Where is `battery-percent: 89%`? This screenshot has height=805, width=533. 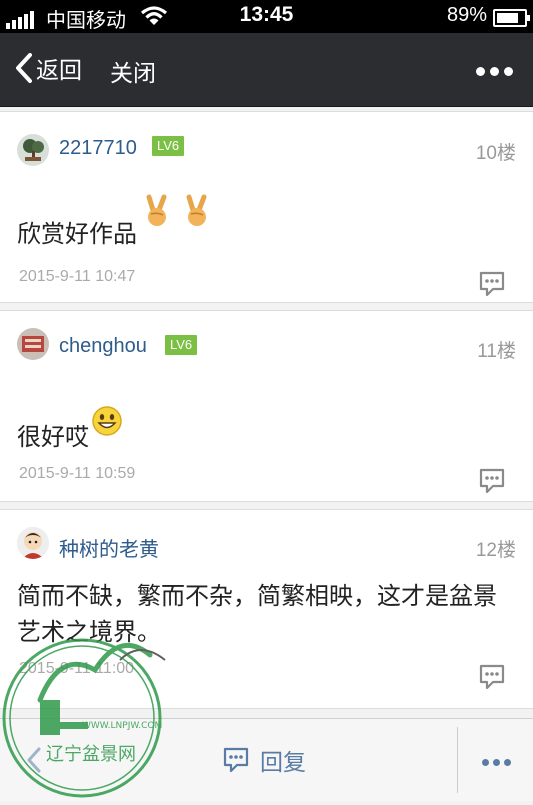
battery-percent: 89% is located at coordinates (466, 15).